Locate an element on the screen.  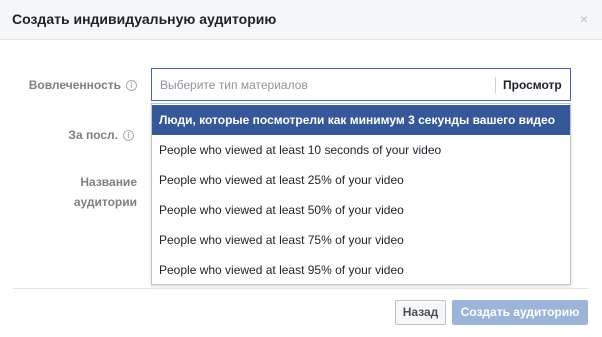
audience-name-label-line1: Название is located at coordinates (108, 182).